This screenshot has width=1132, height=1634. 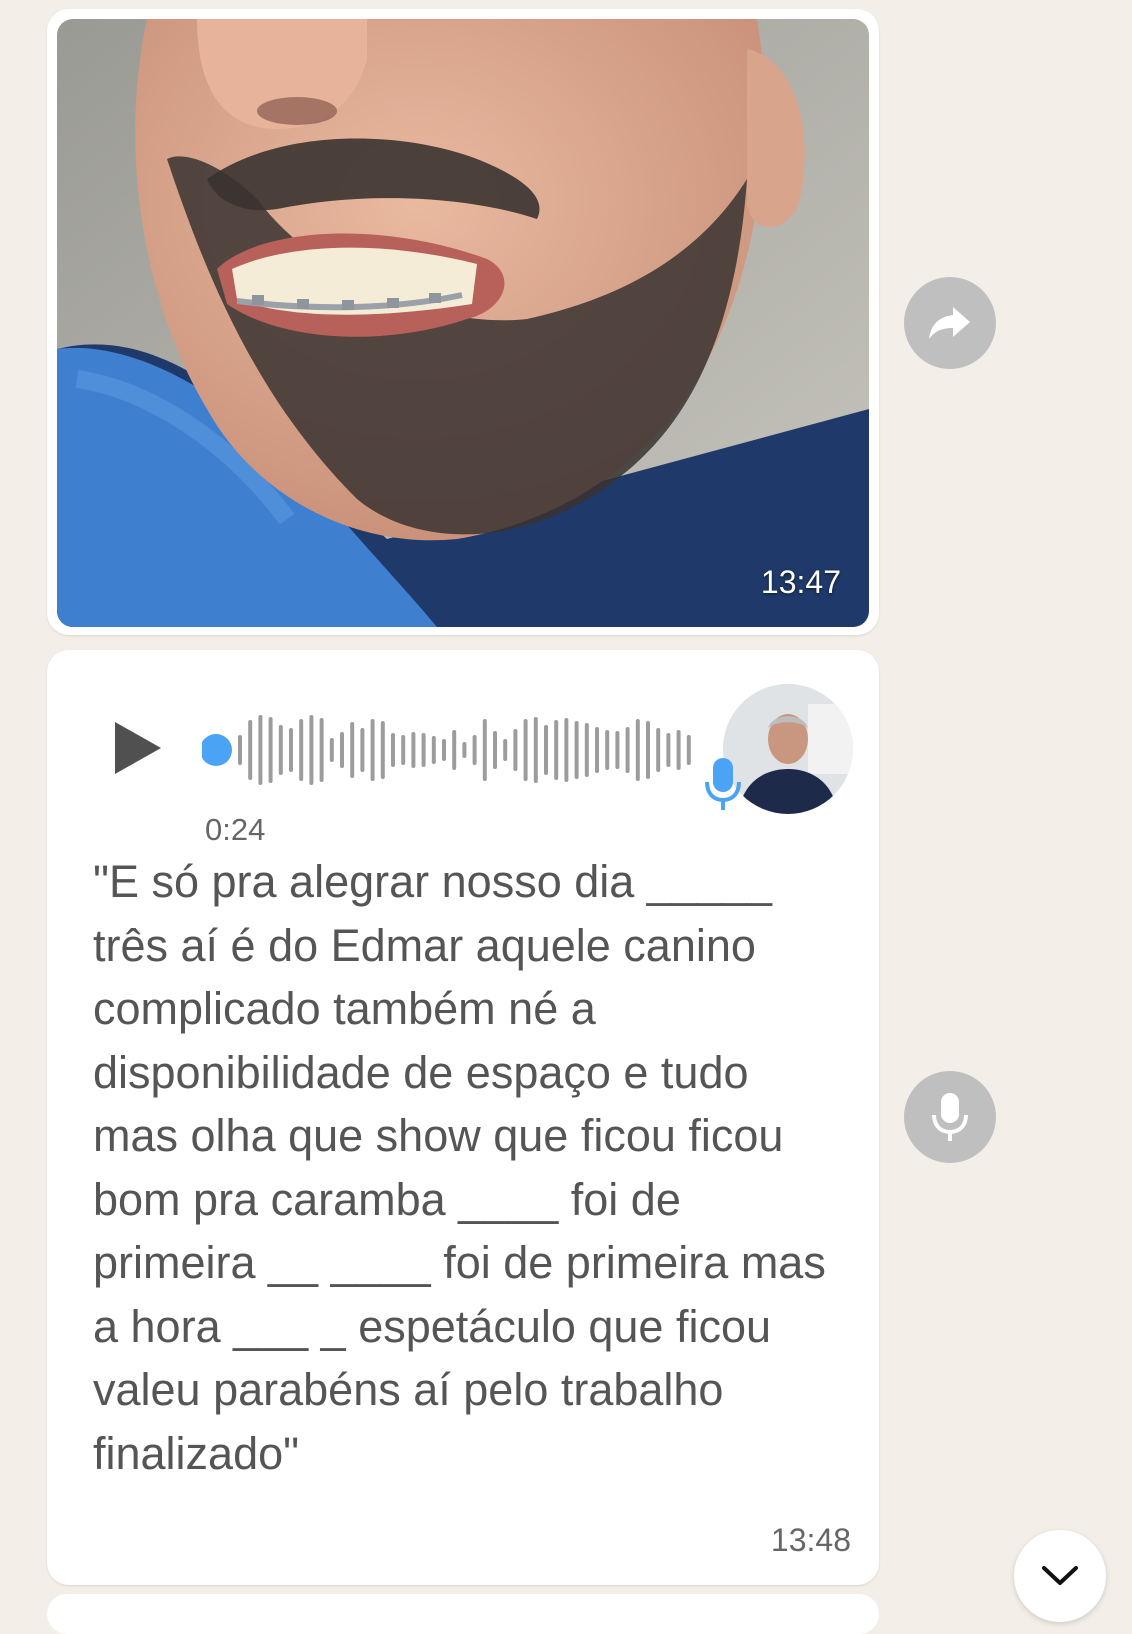 I want to click on chevron-down-icon, so click(x=1060, y=1575).